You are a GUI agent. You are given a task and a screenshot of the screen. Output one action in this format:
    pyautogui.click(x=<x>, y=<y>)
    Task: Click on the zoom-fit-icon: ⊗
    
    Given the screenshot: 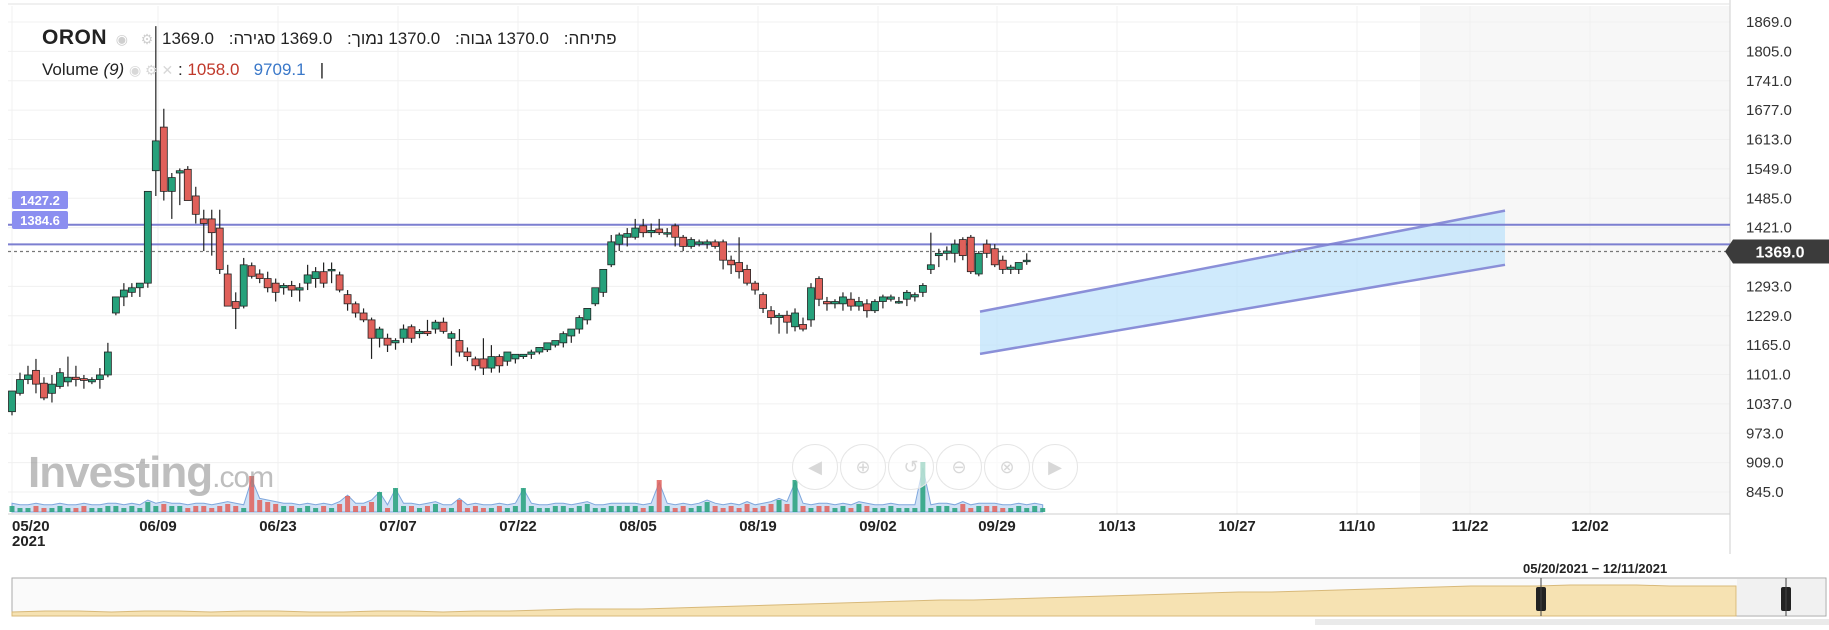 What is the action you would take?
    pyautogui.click(x=1007, y=467)
    